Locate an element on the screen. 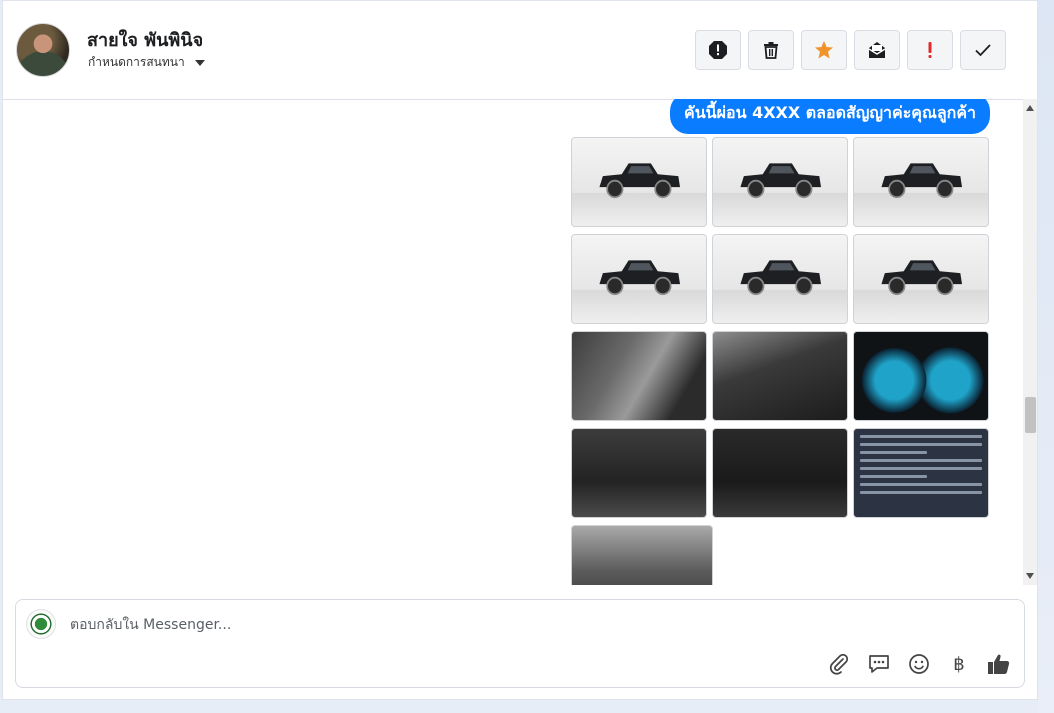 The height and width of the screenshot is (713, 1054). composer-toolbar: ฿ is located at coordinates (919, 664).